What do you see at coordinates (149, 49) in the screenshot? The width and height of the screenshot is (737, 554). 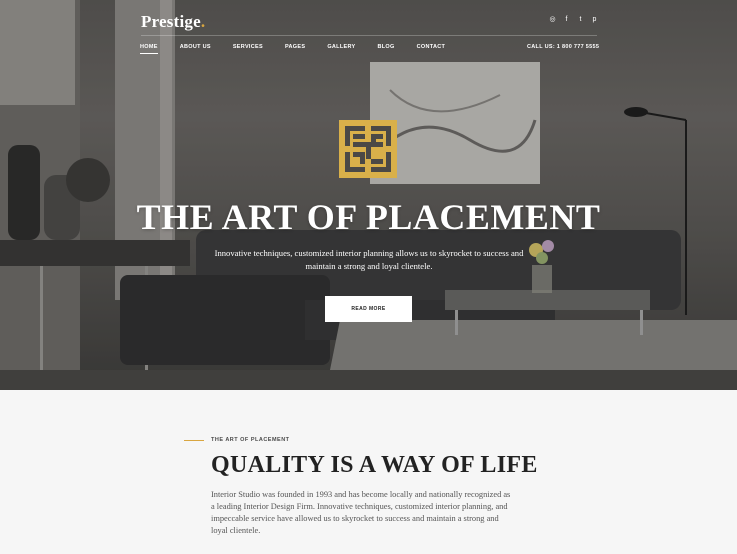 I see `nav-item-home: HOME` at bounding box center [149, 49].